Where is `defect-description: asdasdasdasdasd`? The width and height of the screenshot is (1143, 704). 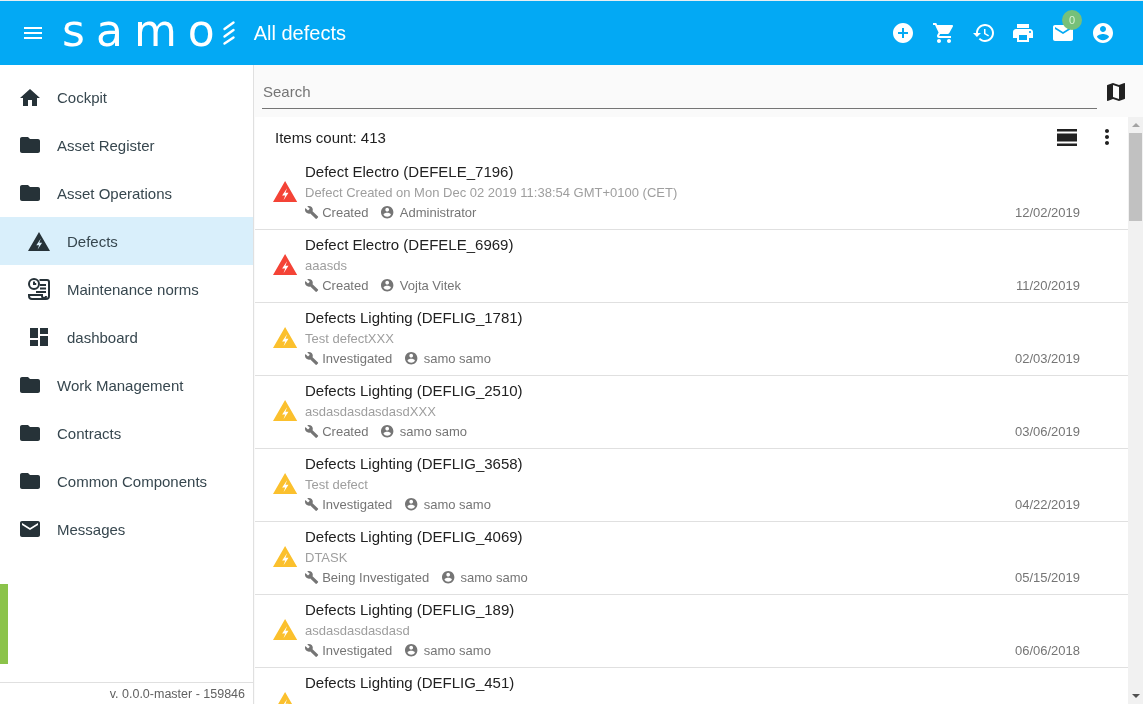
defect-description: asdasdasdasdasd is located at coordinates (357, 630).